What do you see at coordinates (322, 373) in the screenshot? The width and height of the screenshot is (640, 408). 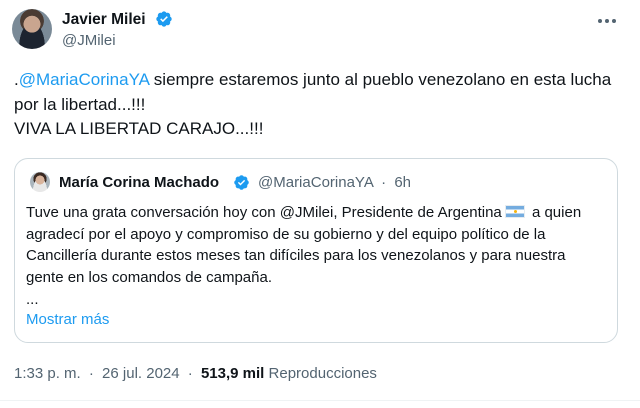 I see `views-label: Reproducciones` at bounding box center [322, 373].